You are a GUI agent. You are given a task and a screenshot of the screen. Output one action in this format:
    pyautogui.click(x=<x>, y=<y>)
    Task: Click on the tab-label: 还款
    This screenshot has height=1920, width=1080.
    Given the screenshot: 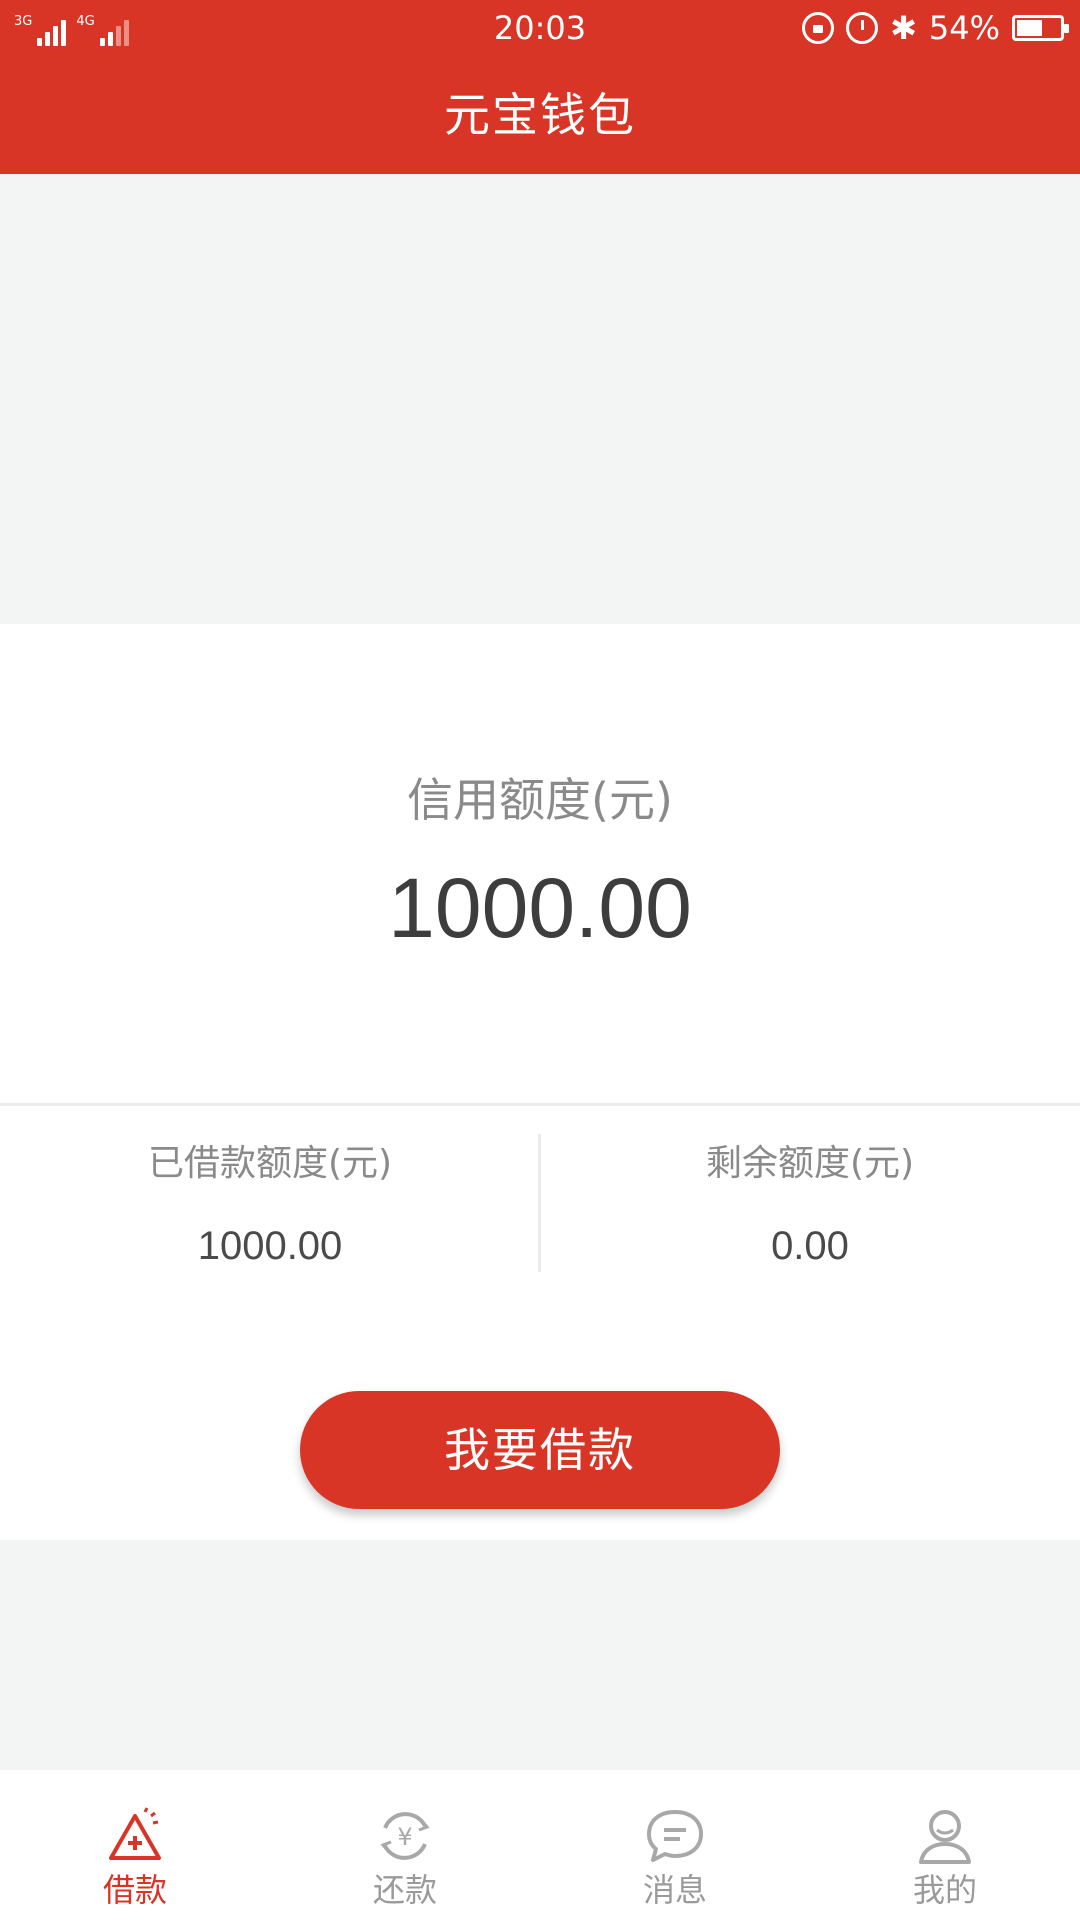 What is the action you would take?
    pyautogui.click(x=404, y=1890)
    